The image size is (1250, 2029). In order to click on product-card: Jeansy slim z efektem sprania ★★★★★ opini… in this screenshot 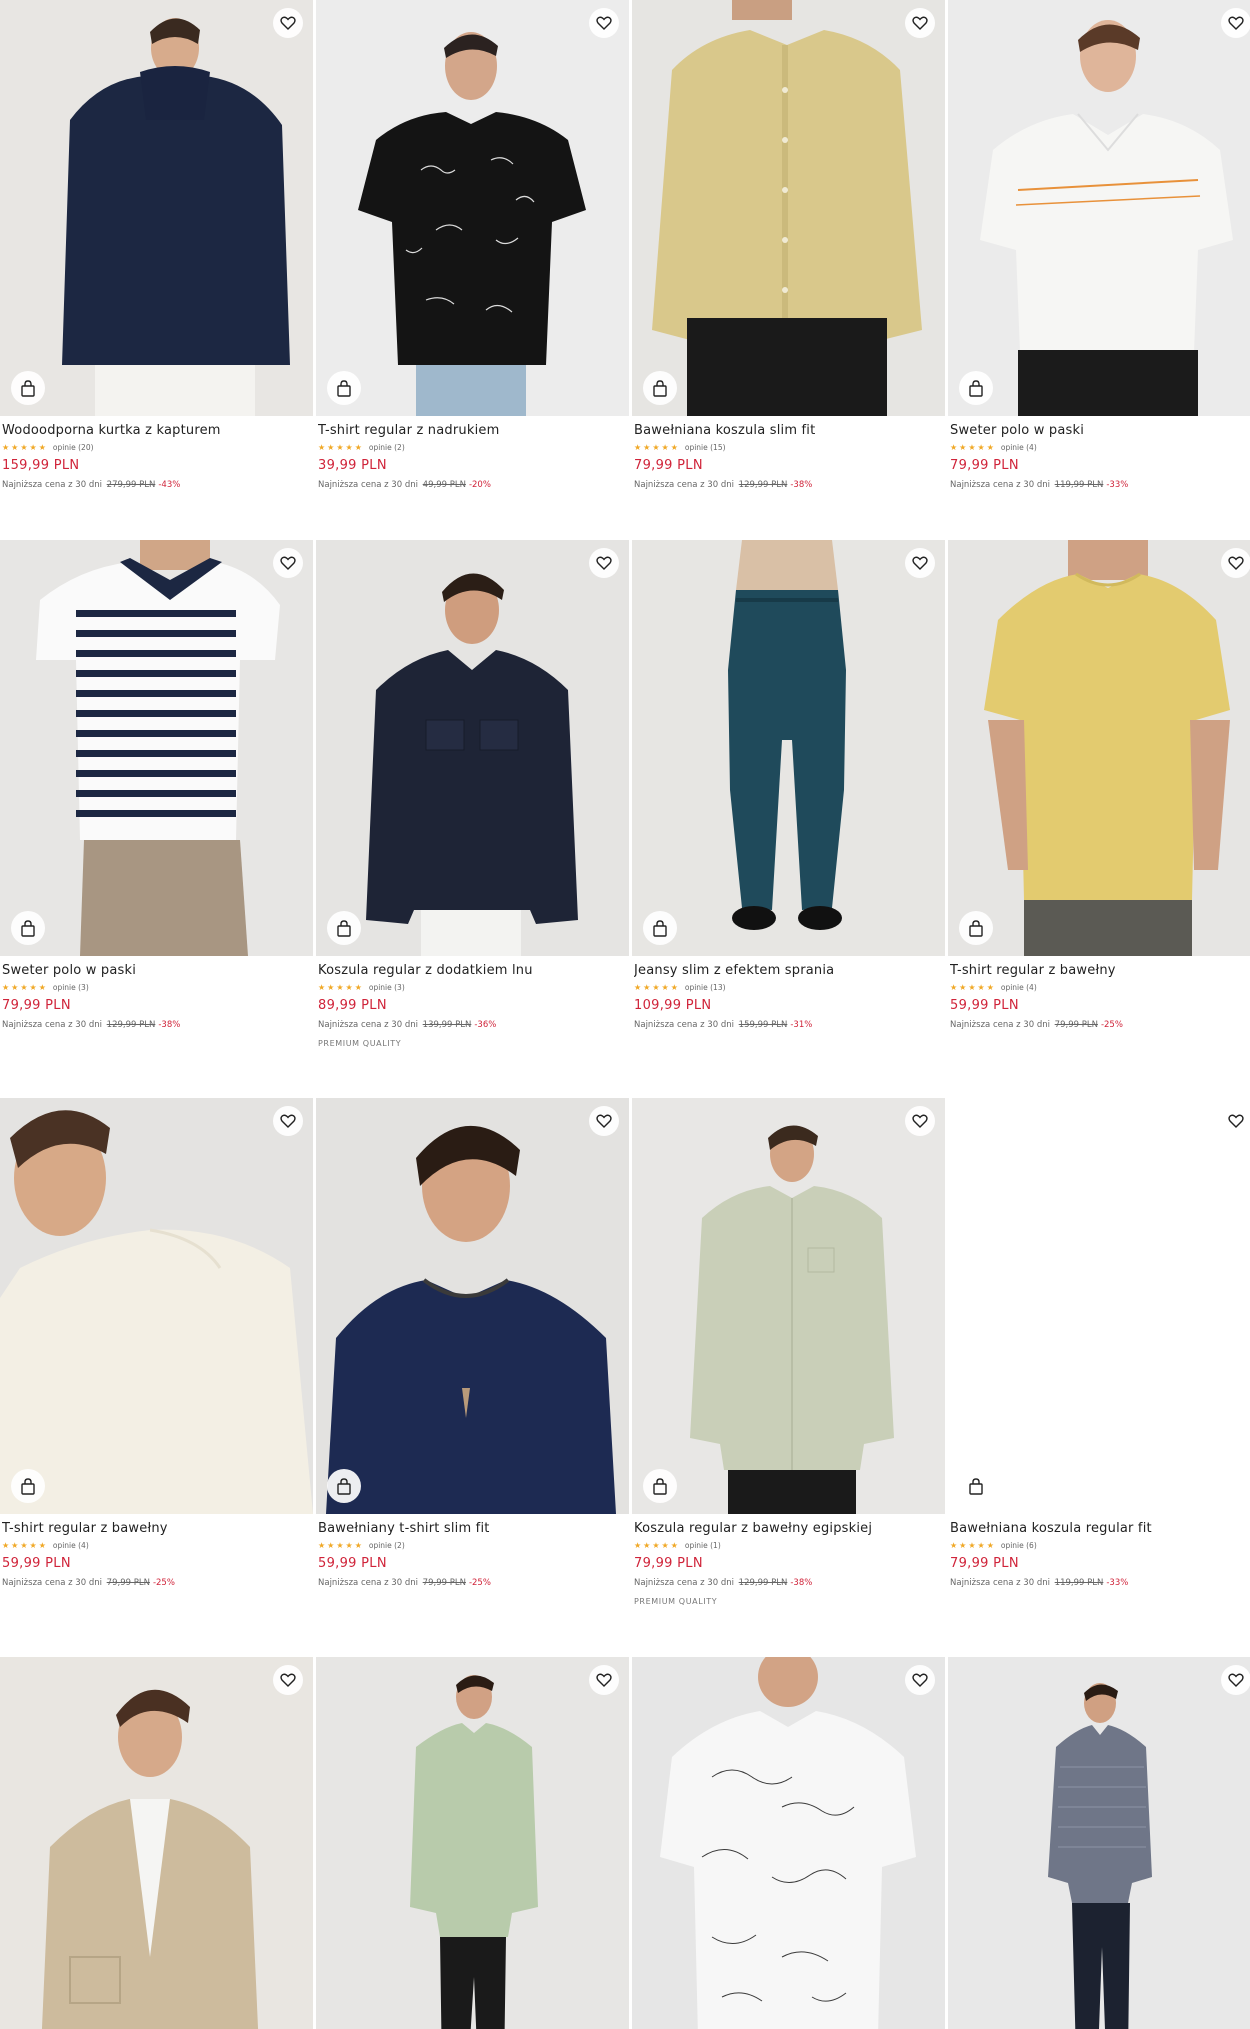, I will do `click(788, 785)`.